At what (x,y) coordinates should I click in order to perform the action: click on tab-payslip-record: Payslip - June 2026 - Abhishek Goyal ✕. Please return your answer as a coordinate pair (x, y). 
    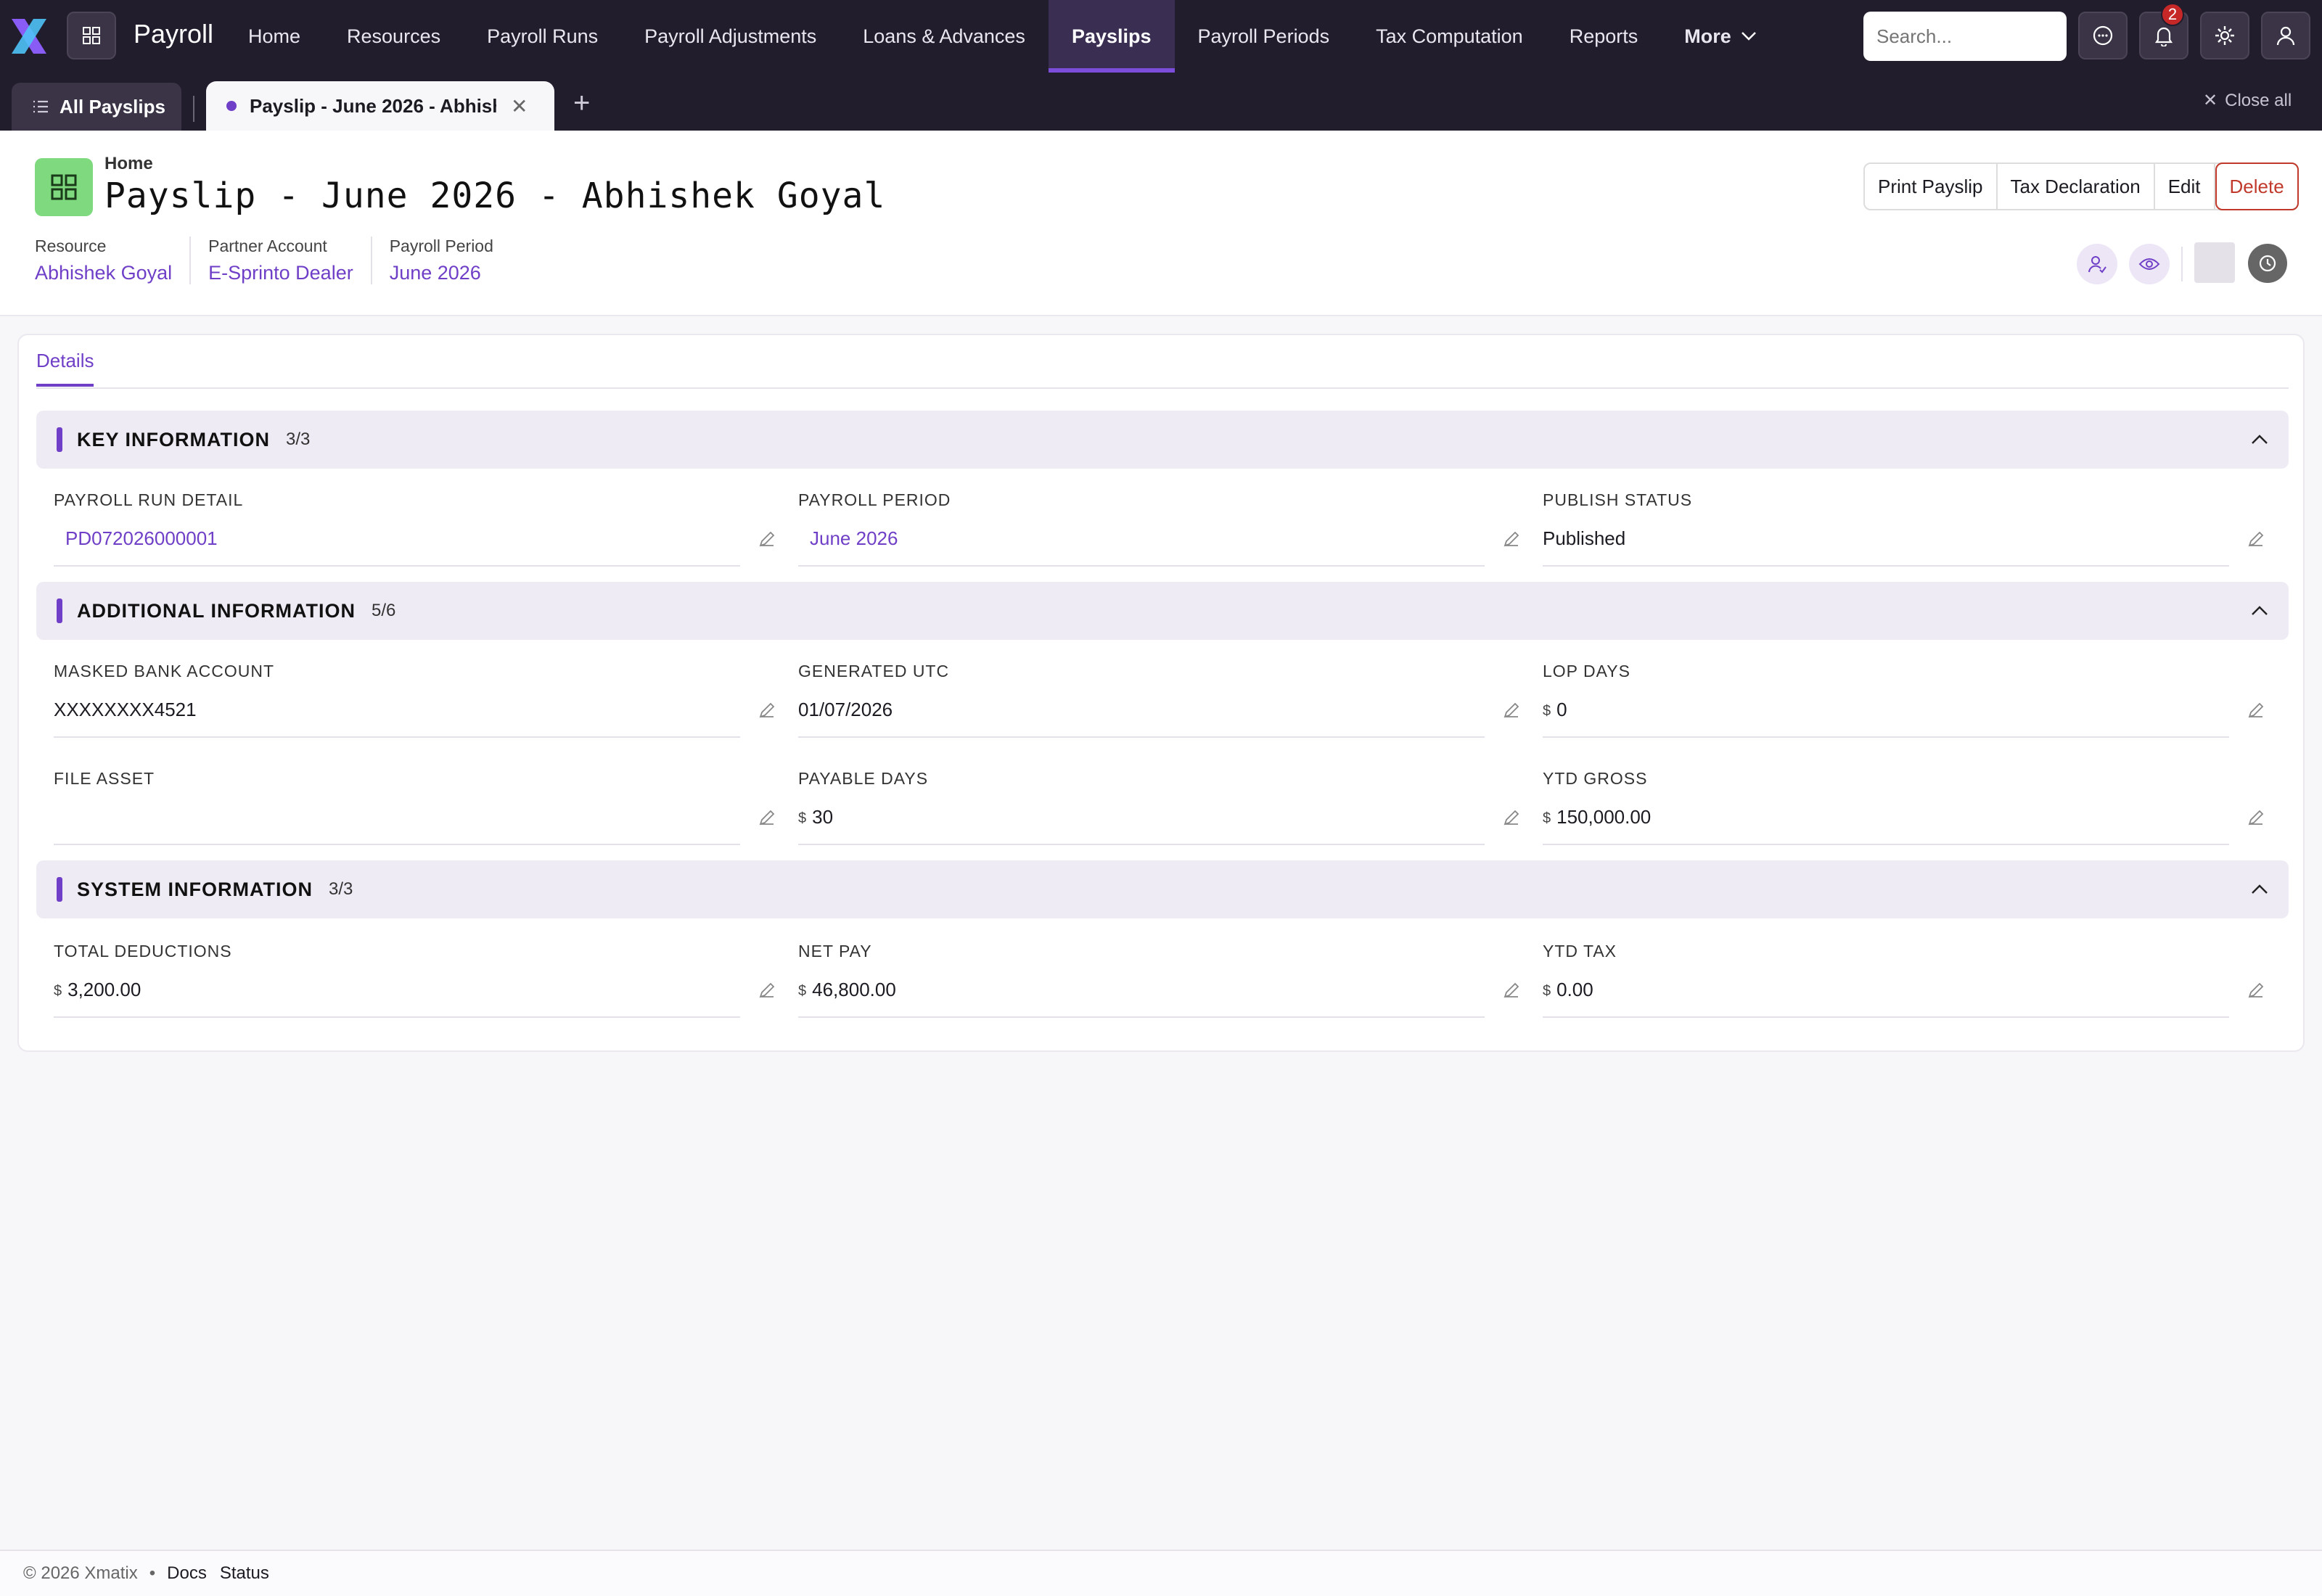
    Looking at the image, I should click on (380, 106).